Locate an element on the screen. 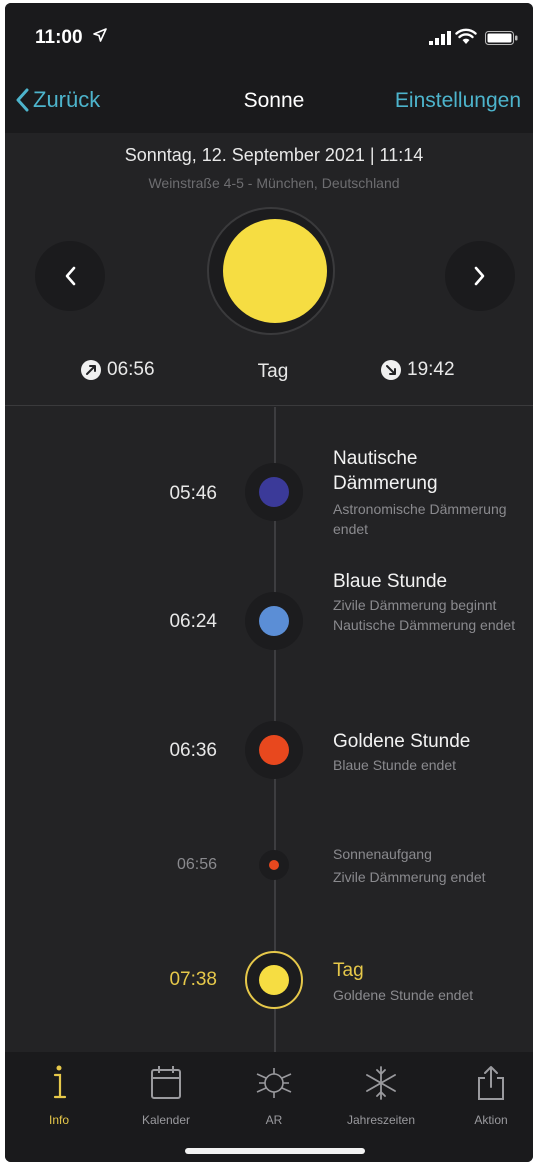 Image resolution: width=538 pixels, height=1165 pixels. sun-icon is located at coordinates (275, 271).